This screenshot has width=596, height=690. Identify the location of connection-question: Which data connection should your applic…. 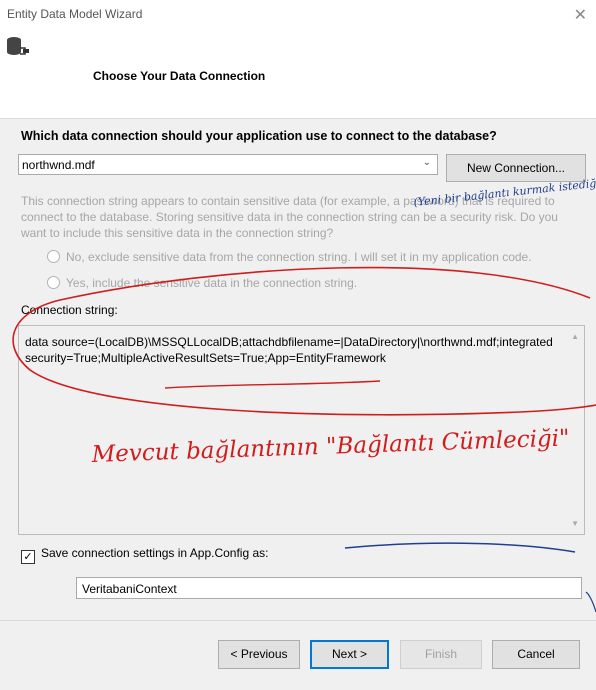
(259, 136).